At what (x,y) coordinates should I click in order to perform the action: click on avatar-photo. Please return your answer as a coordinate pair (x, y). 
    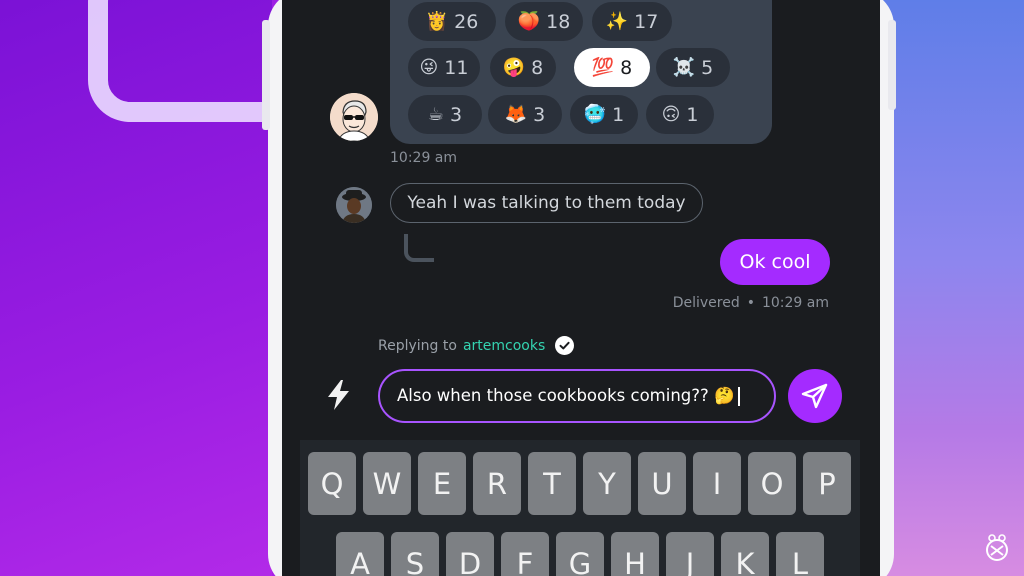
    Looking at the image, I should click on (354, 205).